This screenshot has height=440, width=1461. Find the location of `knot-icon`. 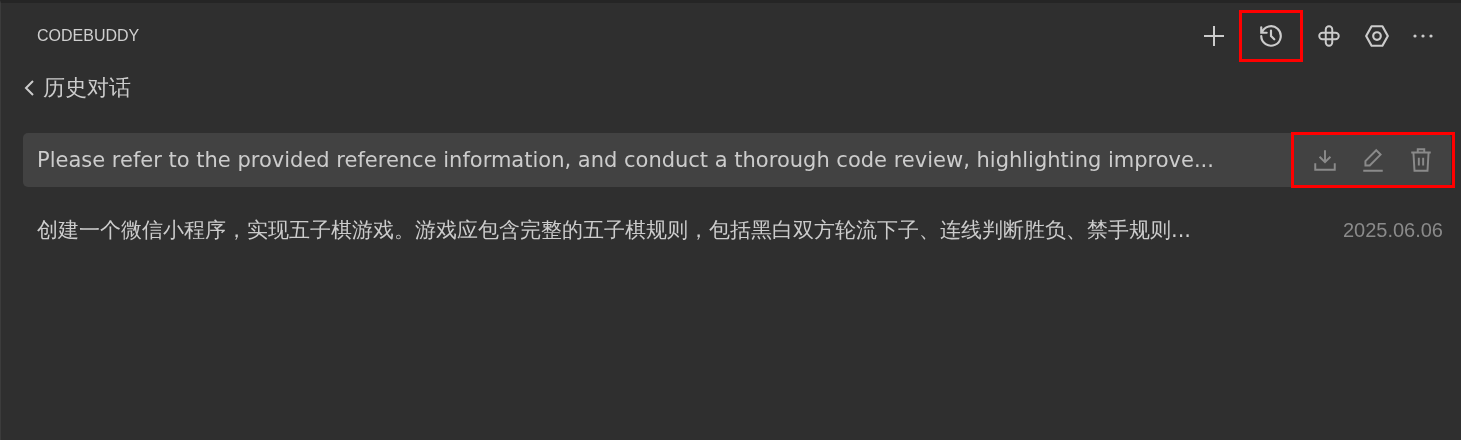

knot-icon is located at coordinates (1329, 36).